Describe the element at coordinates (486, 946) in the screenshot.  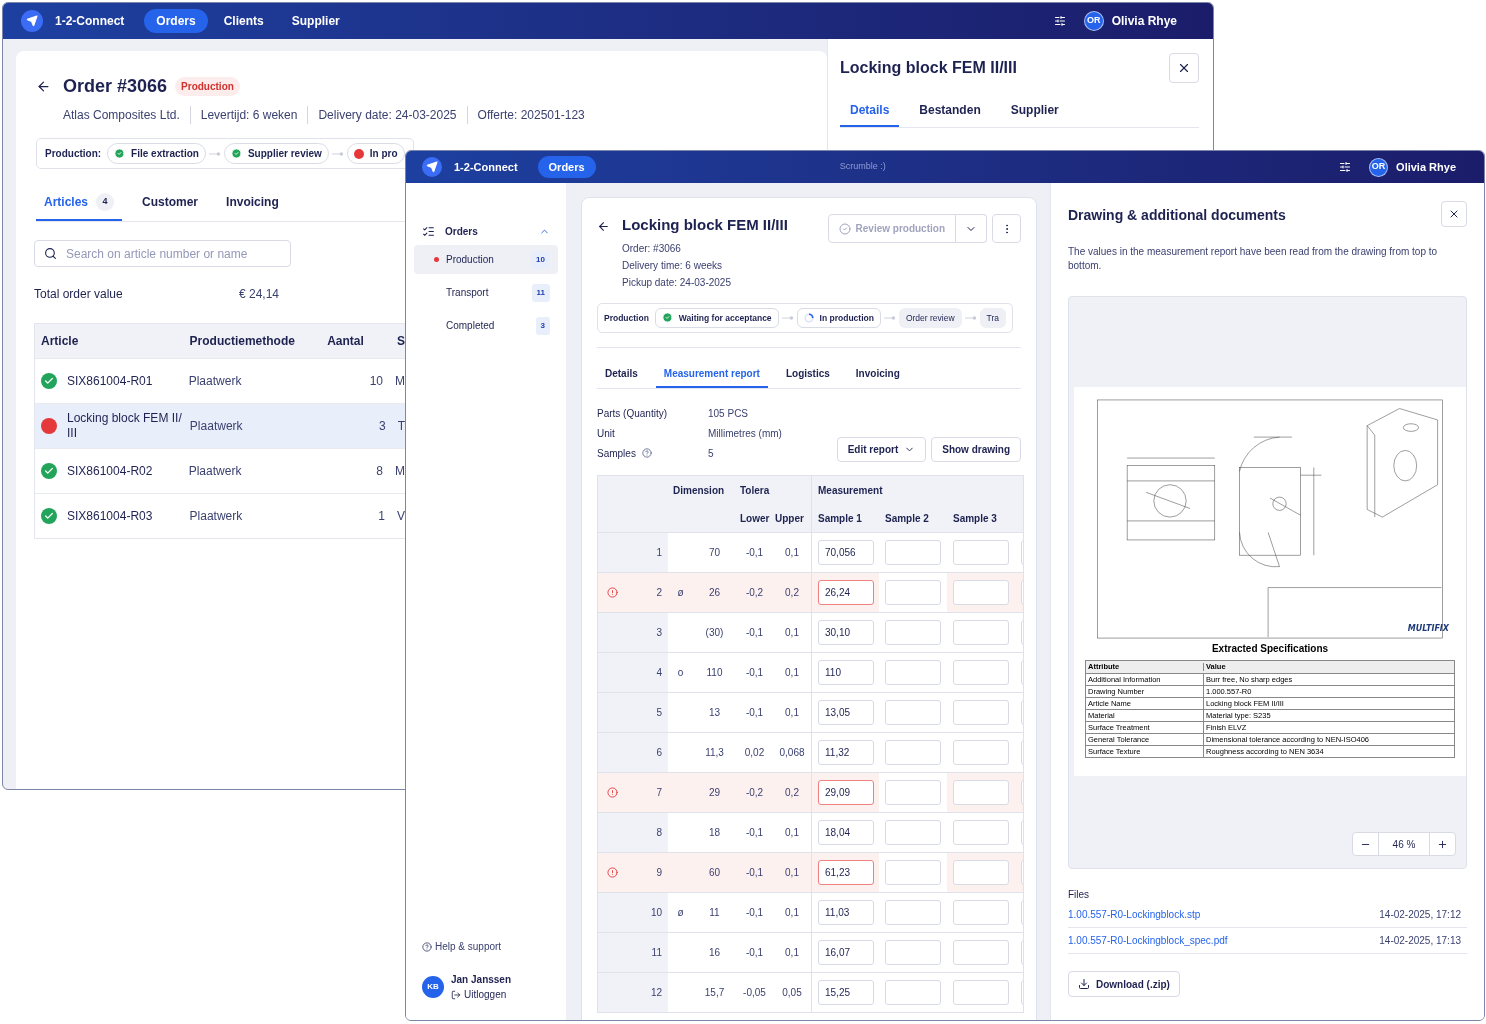
I see `help-link: Help & support` at that location.